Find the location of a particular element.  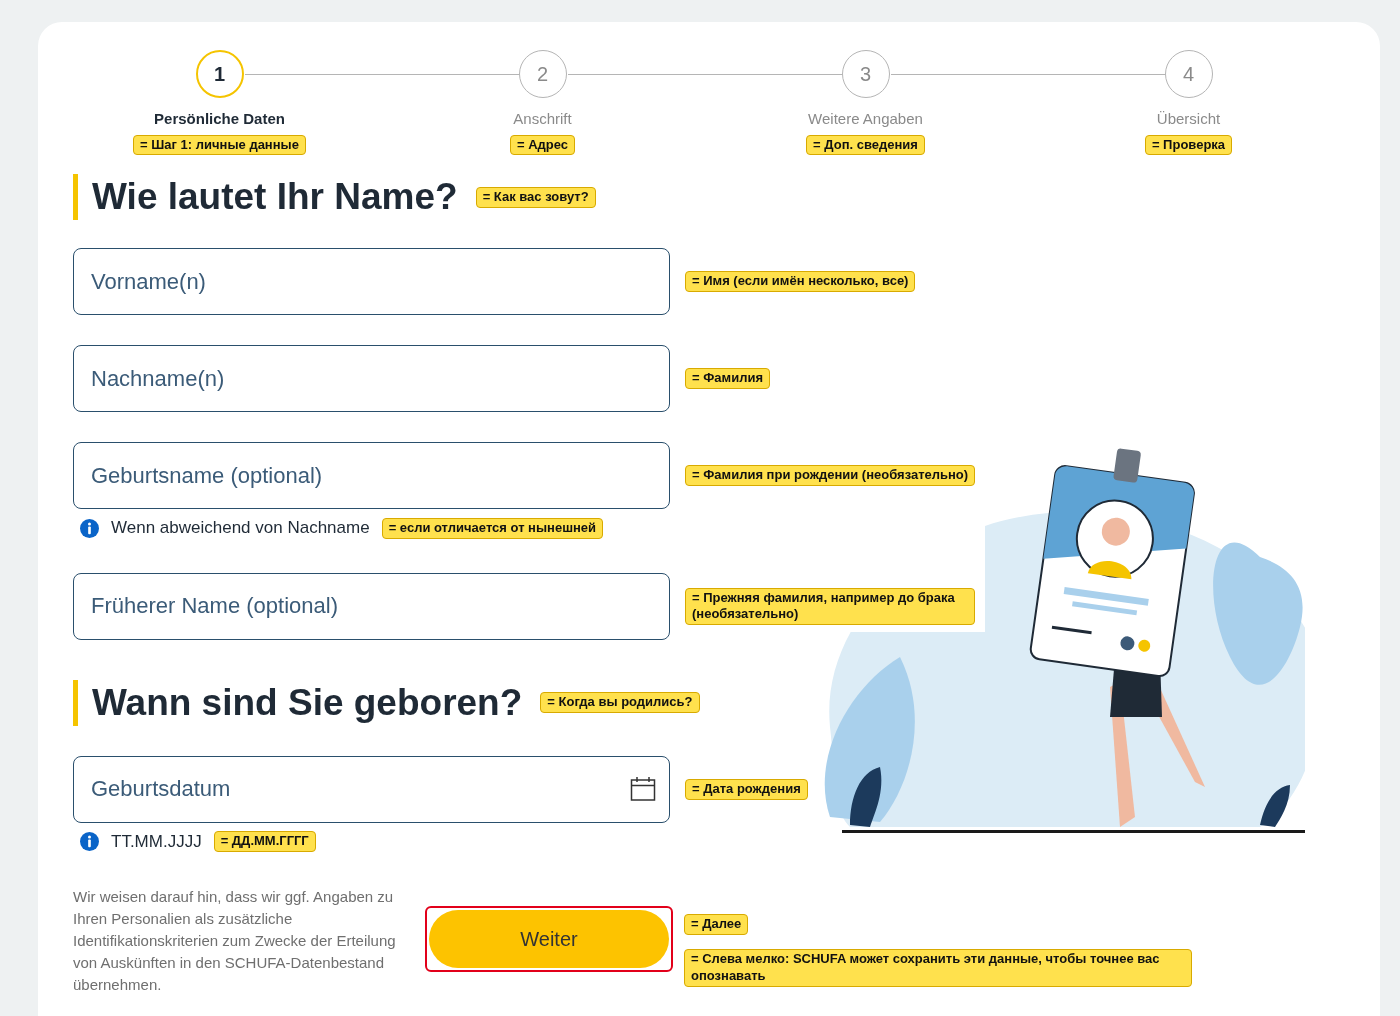

annotation-note: = Адрес is located at coordinates (542, 145).